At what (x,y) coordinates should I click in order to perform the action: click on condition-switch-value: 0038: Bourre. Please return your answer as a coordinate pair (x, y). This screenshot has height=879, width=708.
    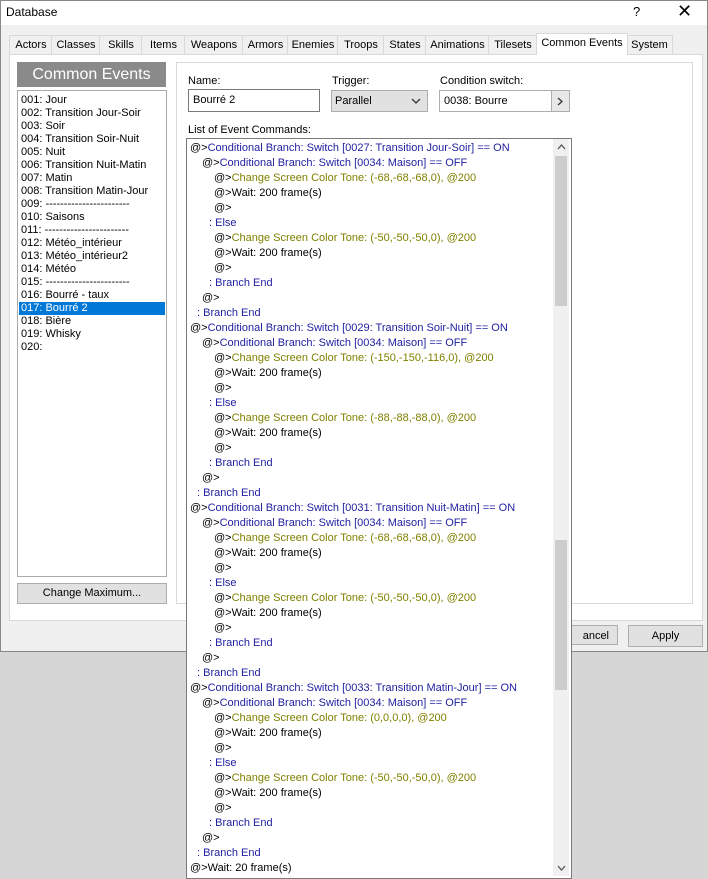
    Looking at the image, I should click on (476, 101).